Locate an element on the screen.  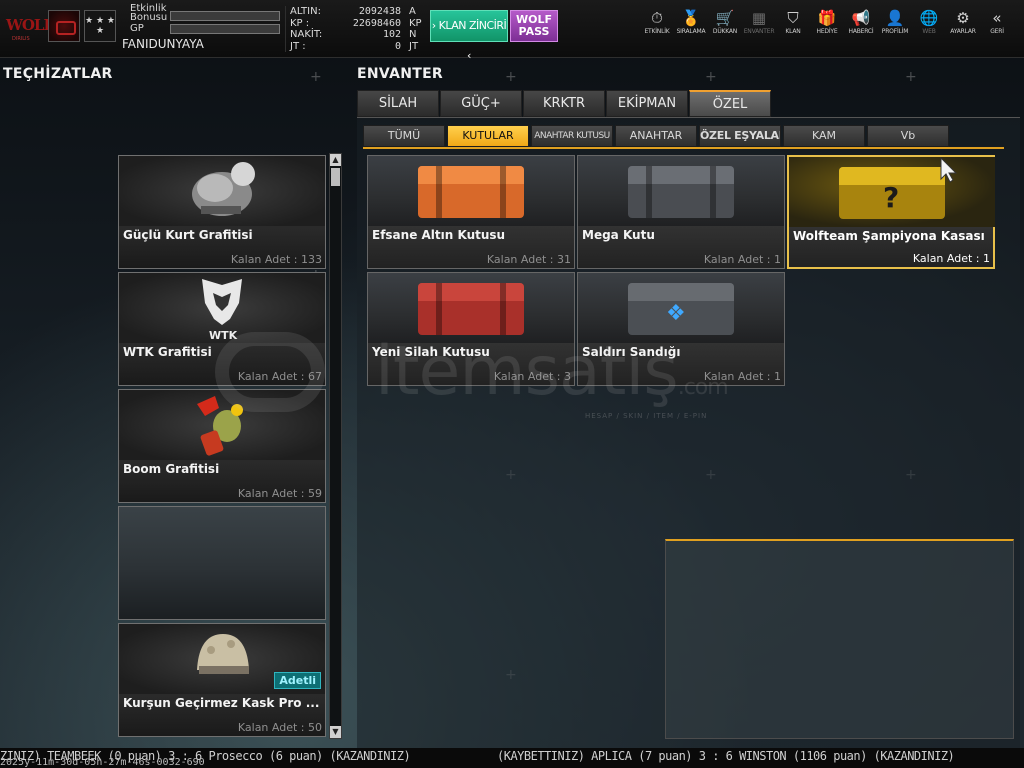
equipment-count: Kalan Adet : 67 is located at coordinates (279, 376).